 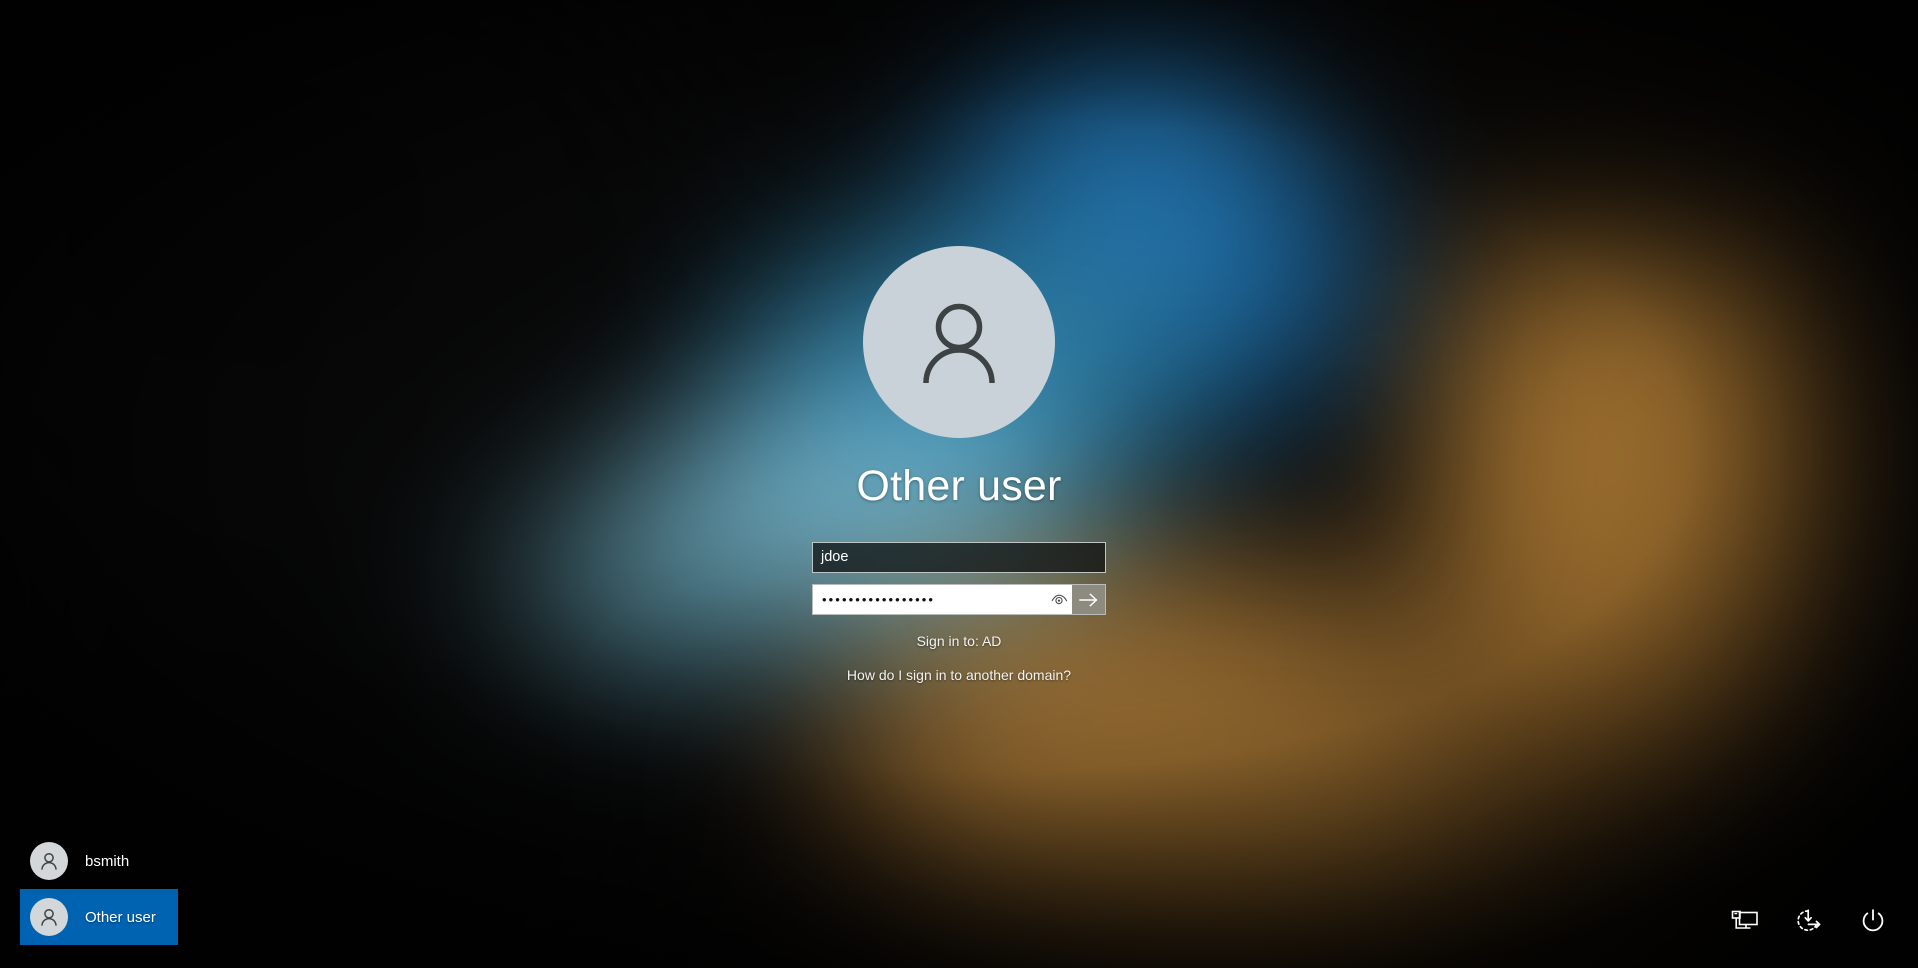 What do you see at coordinates (1360, 834) in the screenshot?
I see `wallpaper-blob-amber-low` at bounding box center [1360, 834].